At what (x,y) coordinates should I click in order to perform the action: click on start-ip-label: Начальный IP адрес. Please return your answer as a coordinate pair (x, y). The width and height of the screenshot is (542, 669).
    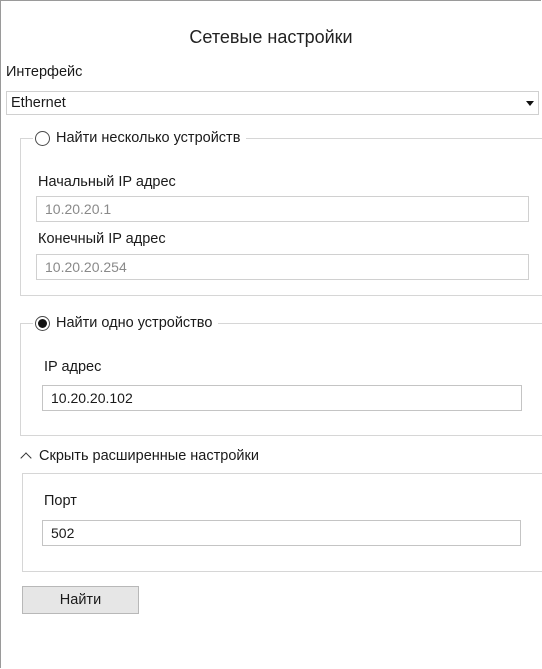
    Looking at the image, I should click on (107, 182).